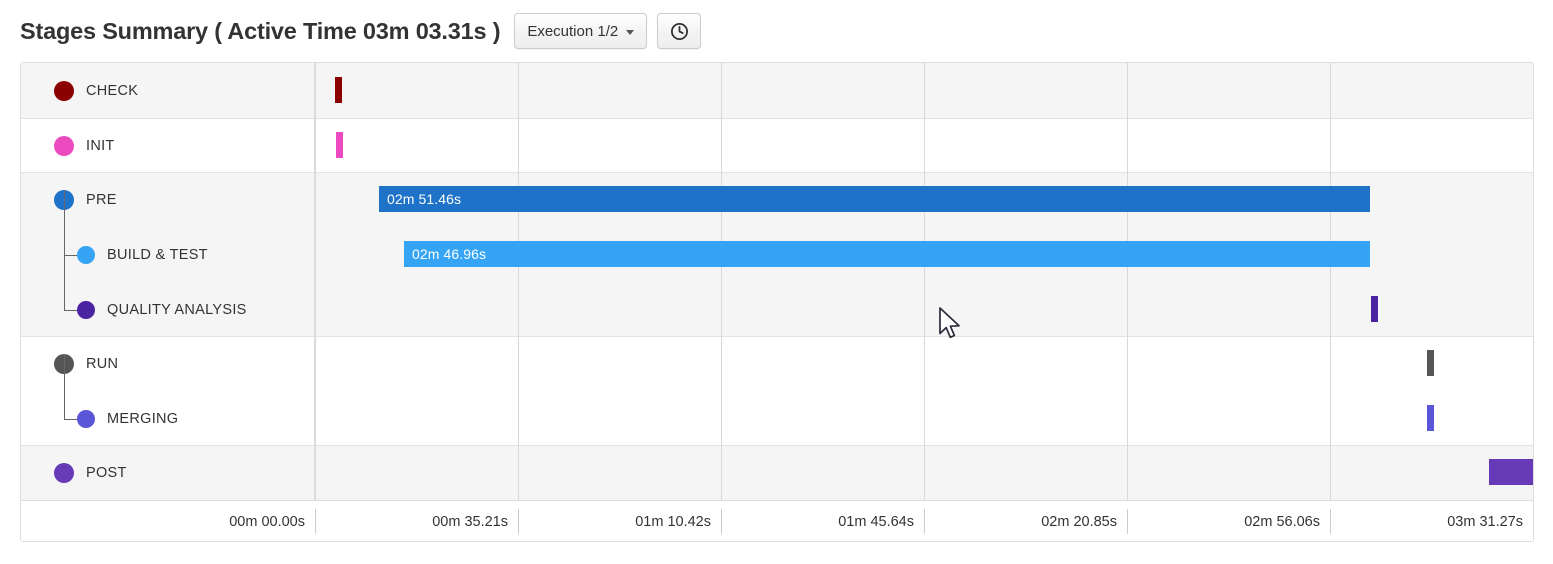 This screenshot has height=564, width=1553. I want to click on stage-label-run: RUN, so click(102, 364).